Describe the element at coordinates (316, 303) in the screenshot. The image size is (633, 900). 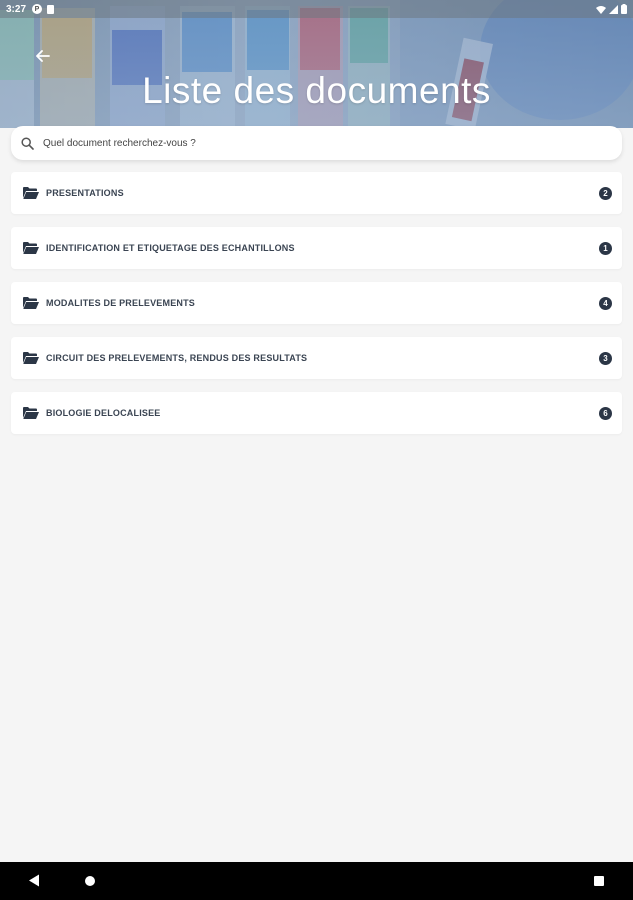
I see `category-item-modalites: MODALITES DE PRELEVEMENTS 4` at that location.